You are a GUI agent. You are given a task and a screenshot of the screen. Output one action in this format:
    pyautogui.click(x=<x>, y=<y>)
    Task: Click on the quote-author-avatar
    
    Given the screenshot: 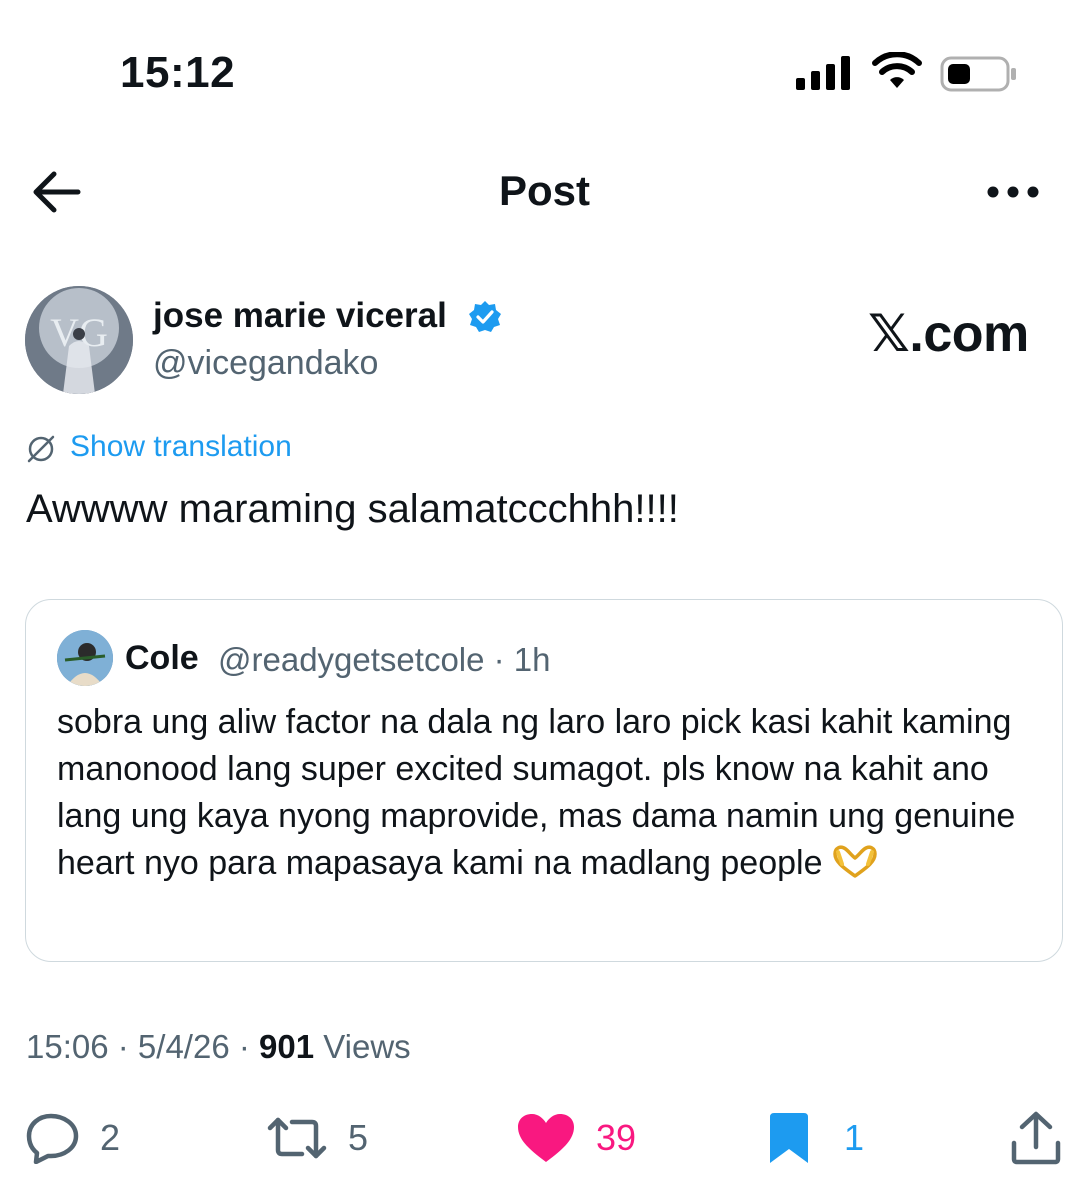 What is the action you would take?
    pyautogui.click(x=85, y=658)
    